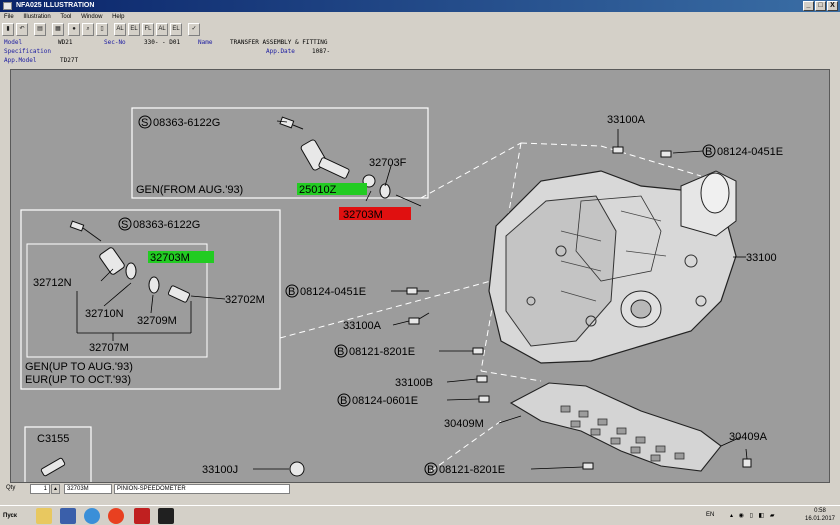 This screenshot has height=525, width=840. What do you see at coordinates (245, 300) in the screenshot?
I see `label-32702m: 32702M` at bounding box center [245, 300].